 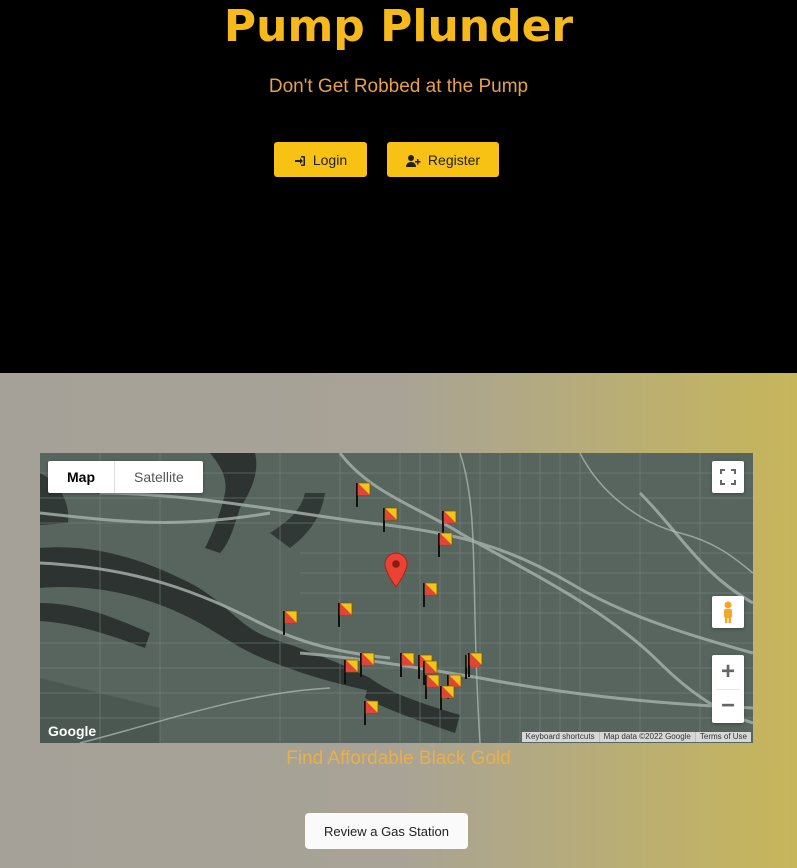 I want to click on login-label: Login, so click(x=330, y=159).